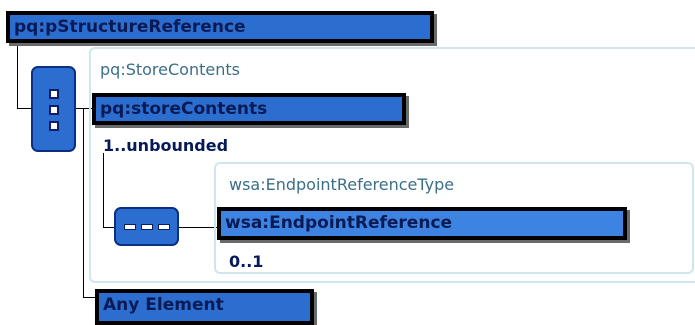 The image size is (695, 325). What do you see at coordinates (170, 69) in the screenshot?
I see `store-contents-type-label: pq:StoreContents` at bounding box center [170, 69].